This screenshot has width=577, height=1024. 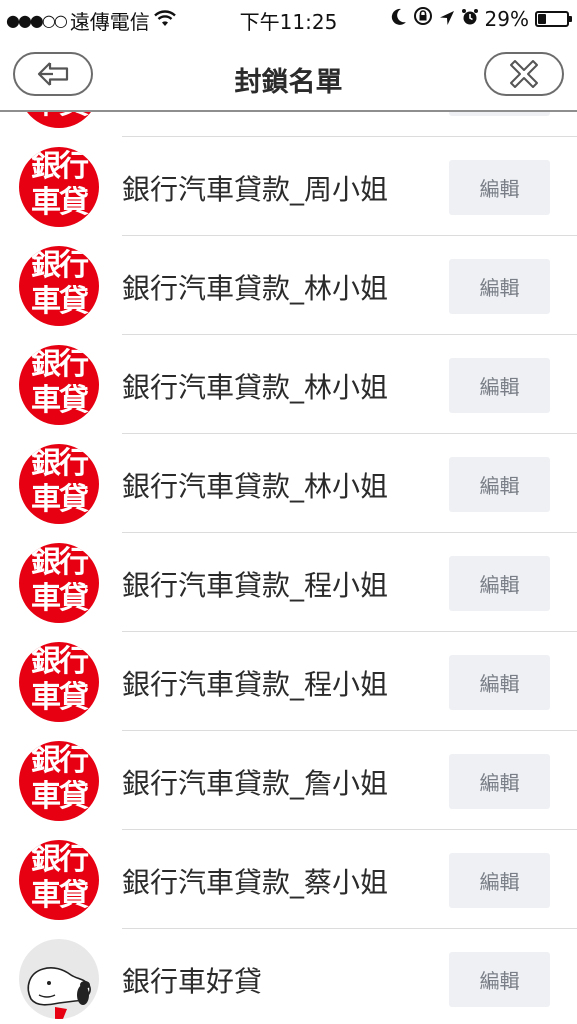 I want to click on contact-row: 銀行 車貸 銀行汽車貸款_詹小姐 編輯, so click(x=288, y=780).